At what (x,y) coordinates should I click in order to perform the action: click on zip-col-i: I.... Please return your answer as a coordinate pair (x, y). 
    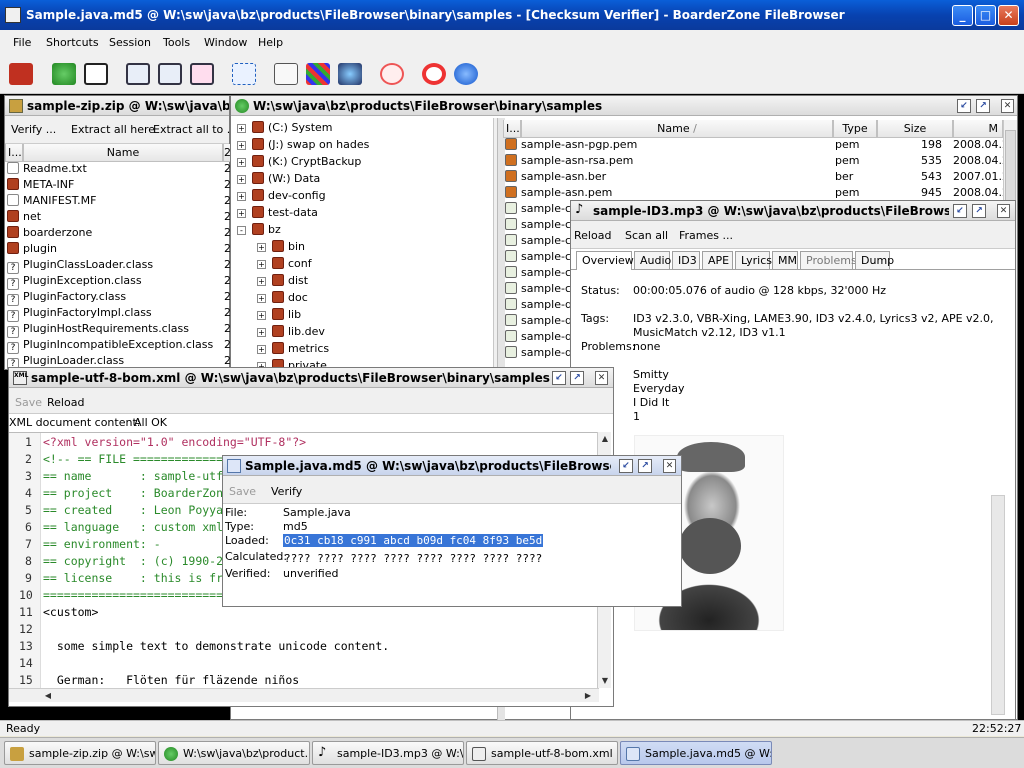
    Looking at the image, I should click on (14, 153).